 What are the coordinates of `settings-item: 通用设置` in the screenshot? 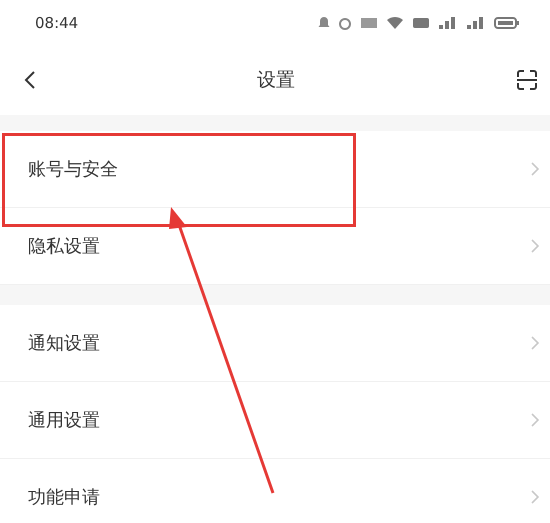 It's located at (64, 420).